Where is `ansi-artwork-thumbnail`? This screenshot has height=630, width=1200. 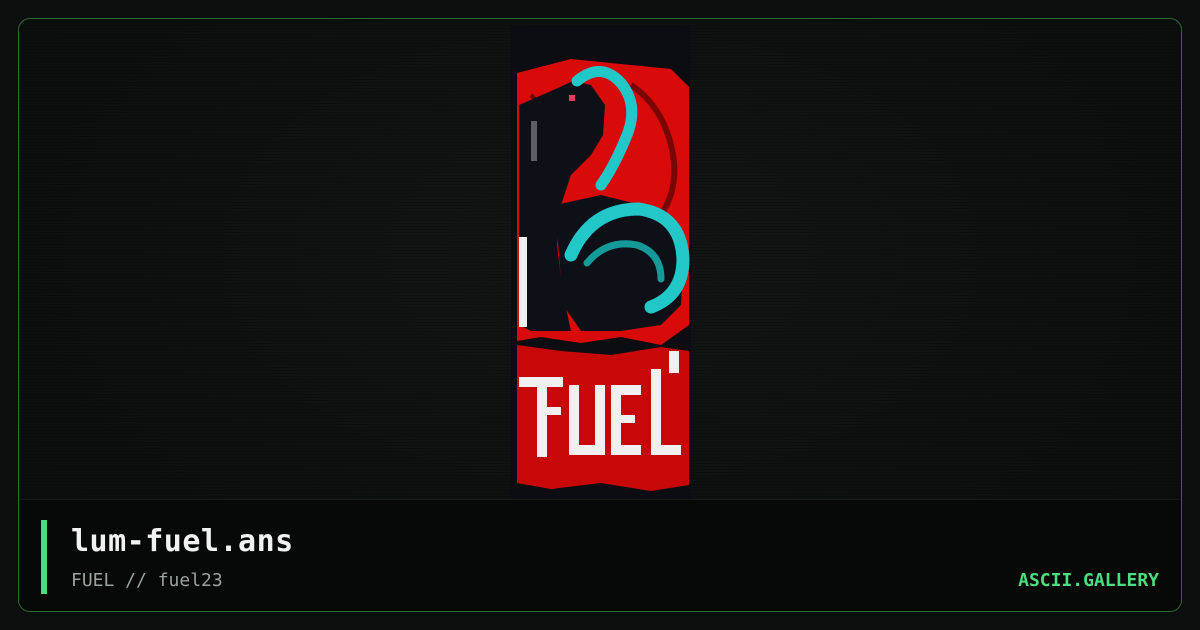 ansi-artwork-thumbnail is located at coordinates (601, 263).